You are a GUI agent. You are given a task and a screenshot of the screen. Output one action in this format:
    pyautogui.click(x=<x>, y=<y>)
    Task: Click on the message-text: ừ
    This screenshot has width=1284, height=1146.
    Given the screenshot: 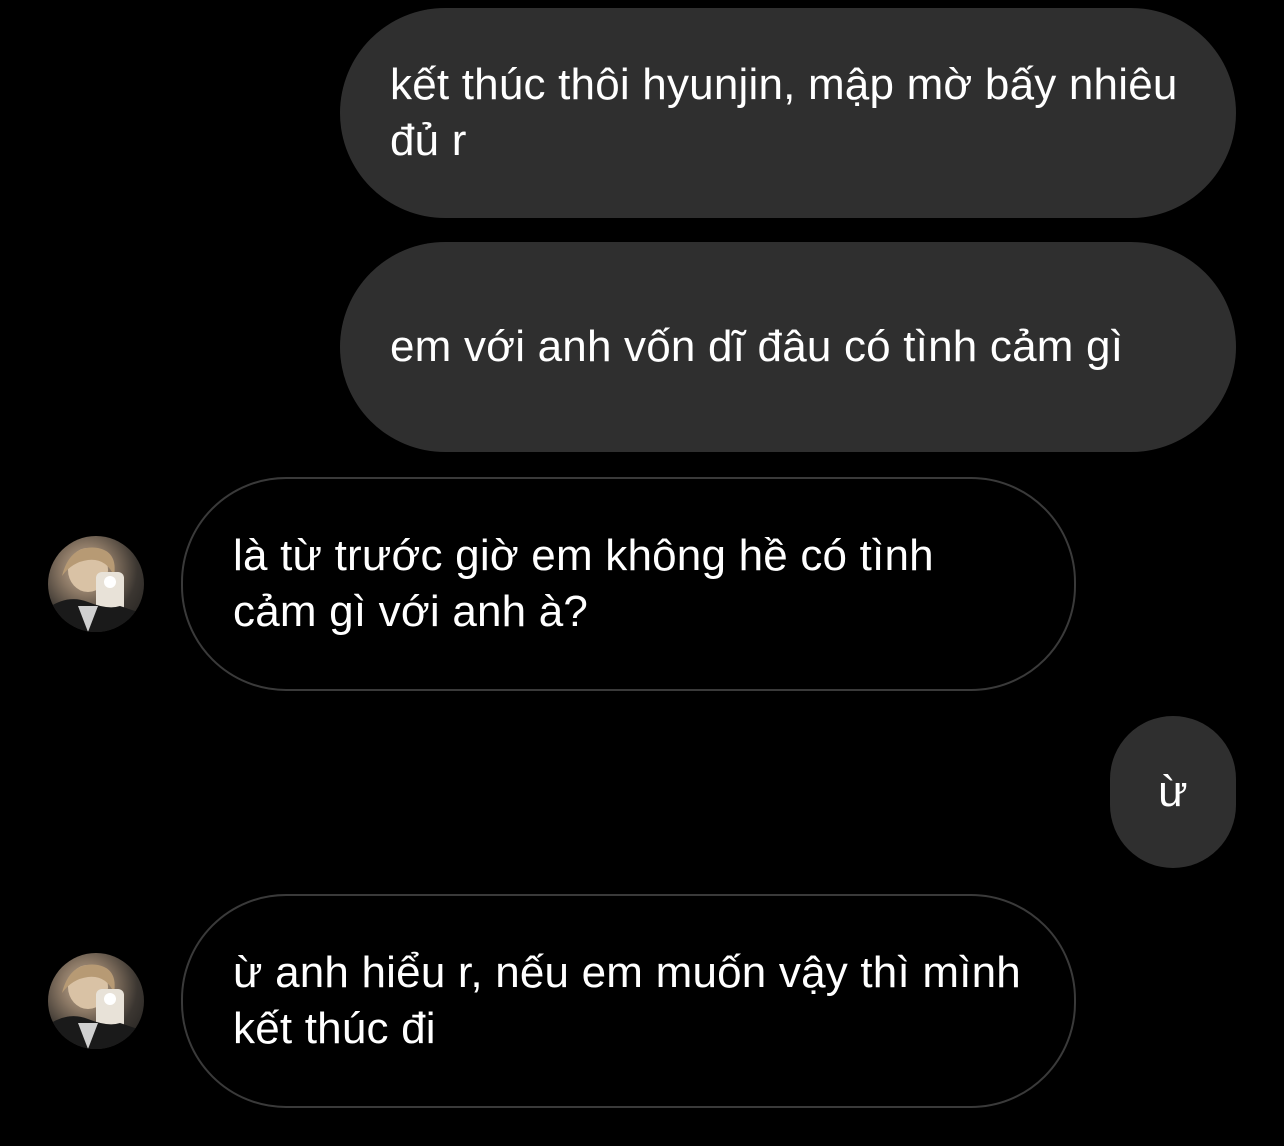 What is the action you would take?
    pyautogui.click(x=1173, y=791)
    